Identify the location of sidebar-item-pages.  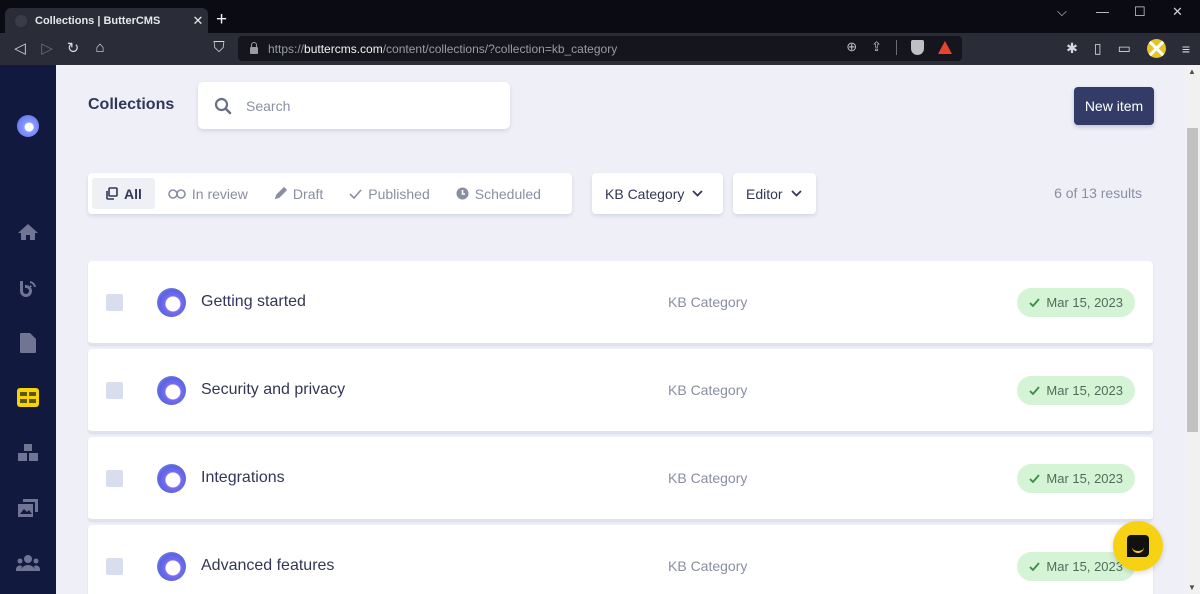
(28, 343).